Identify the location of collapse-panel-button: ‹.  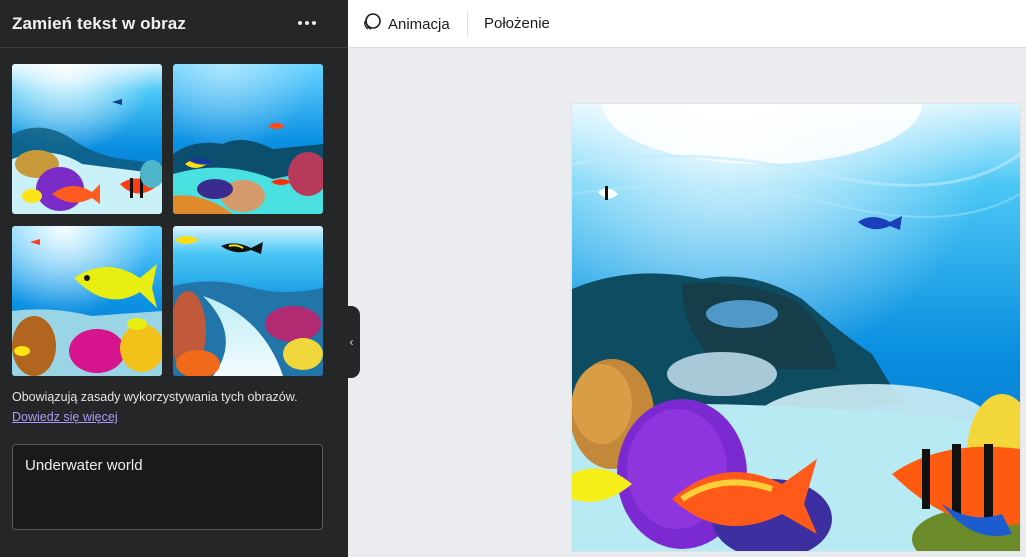
(351, 342).